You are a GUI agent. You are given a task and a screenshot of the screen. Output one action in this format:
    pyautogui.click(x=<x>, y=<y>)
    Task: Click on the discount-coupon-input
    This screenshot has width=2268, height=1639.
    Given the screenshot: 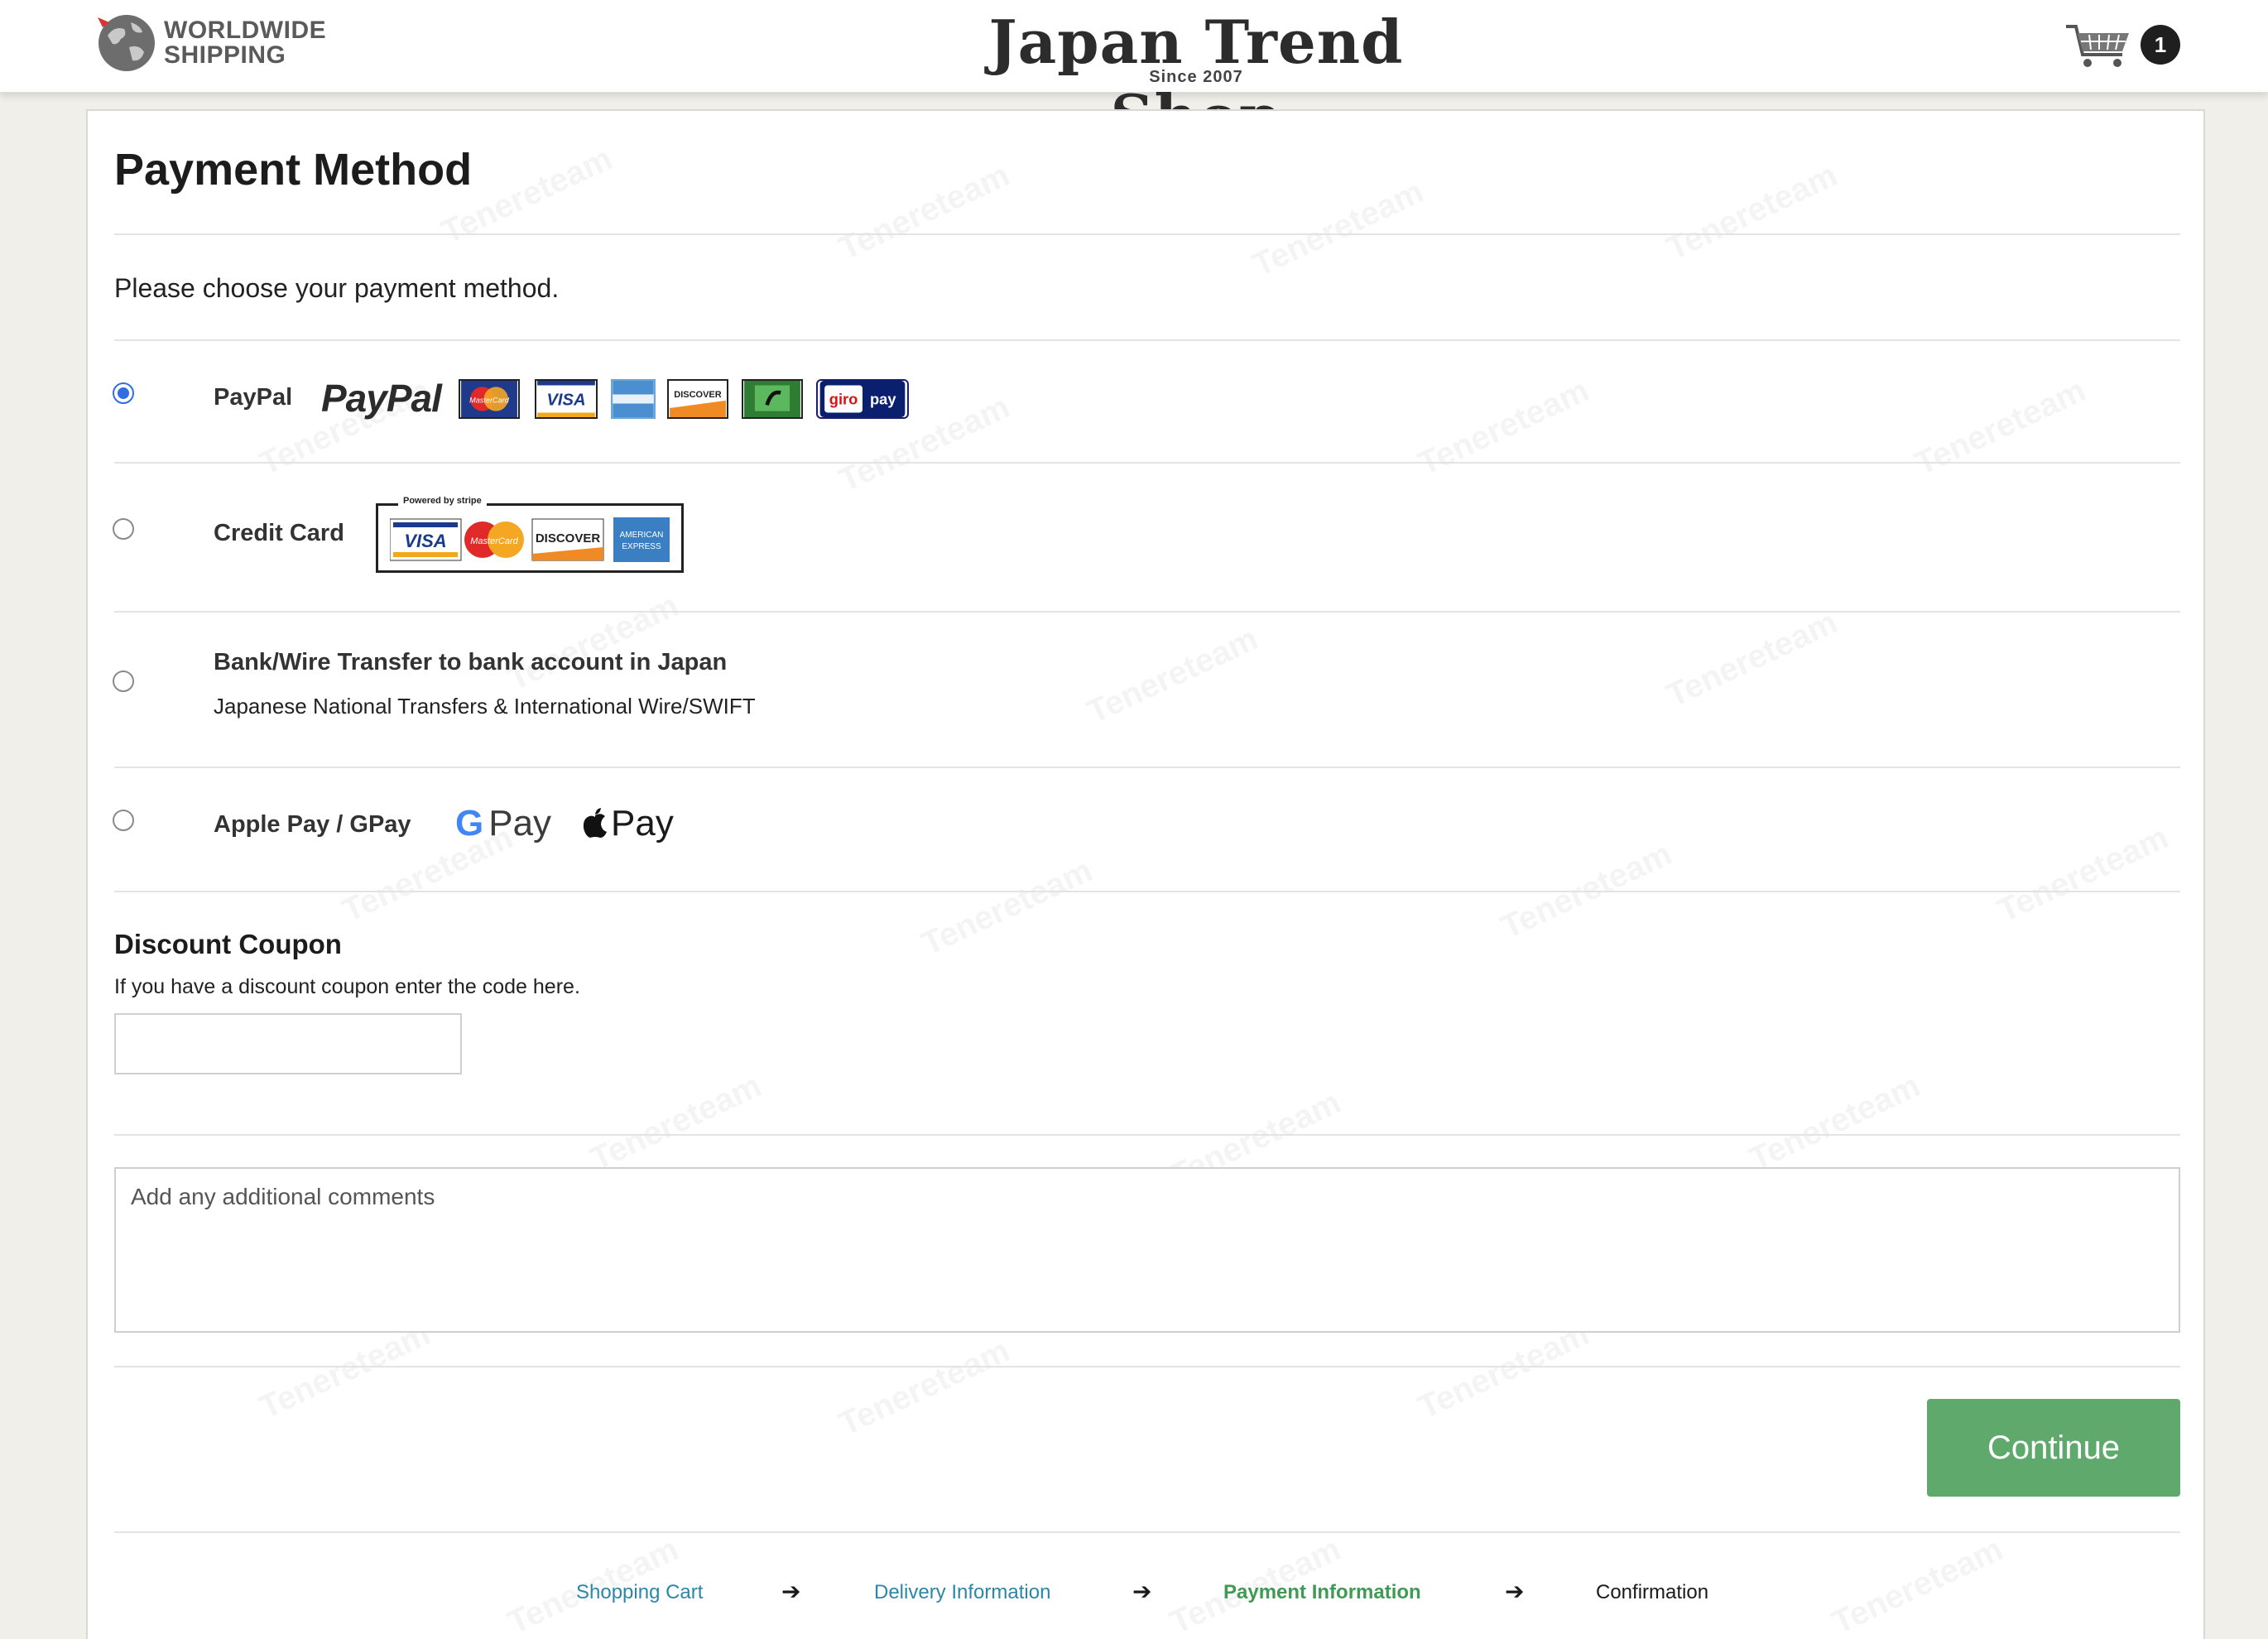 What is the action you would take?
    pyautogui.click(x=288, y=1043)
    